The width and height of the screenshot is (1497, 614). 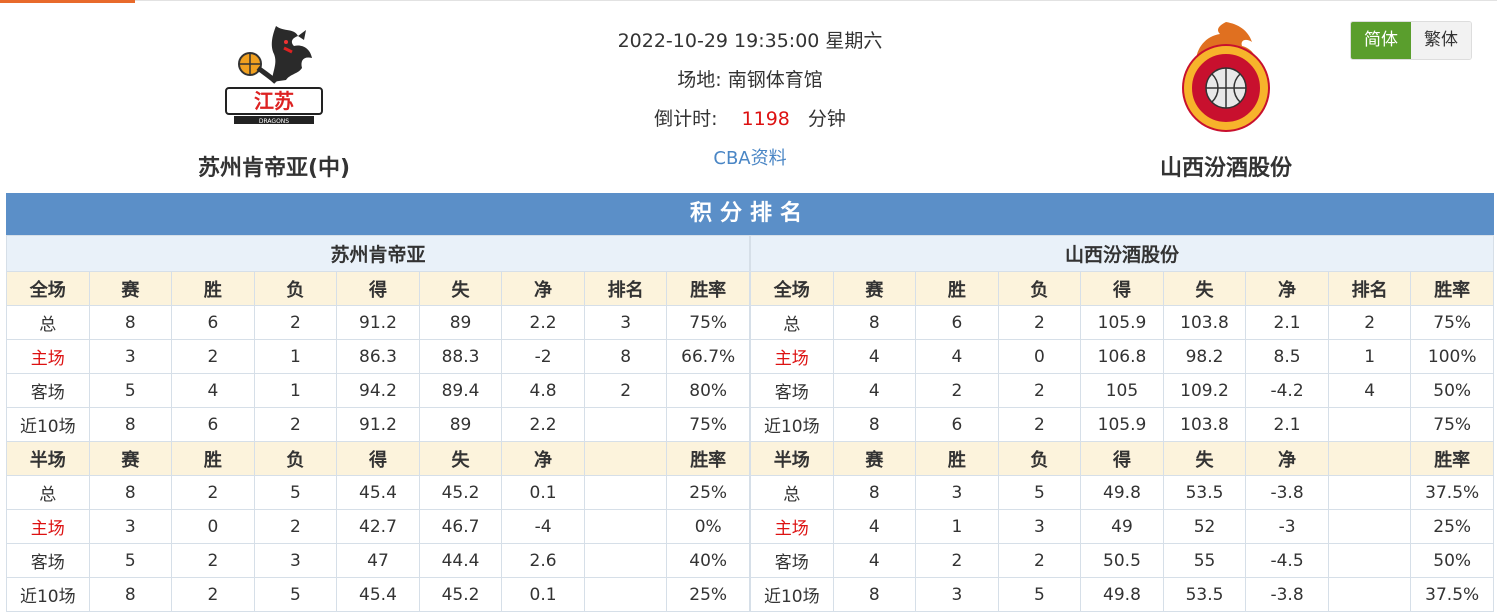 I want to click on column-header: 全场, so click(x=48, y=288).